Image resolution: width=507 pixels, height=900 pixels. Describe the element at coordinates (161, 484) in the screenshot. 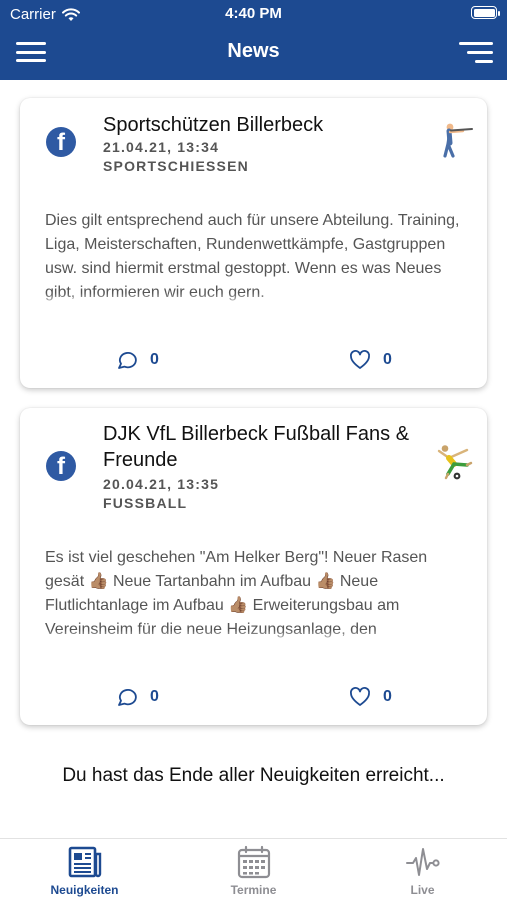

I see `post-date: 20.04.21, 13:35` at that location.